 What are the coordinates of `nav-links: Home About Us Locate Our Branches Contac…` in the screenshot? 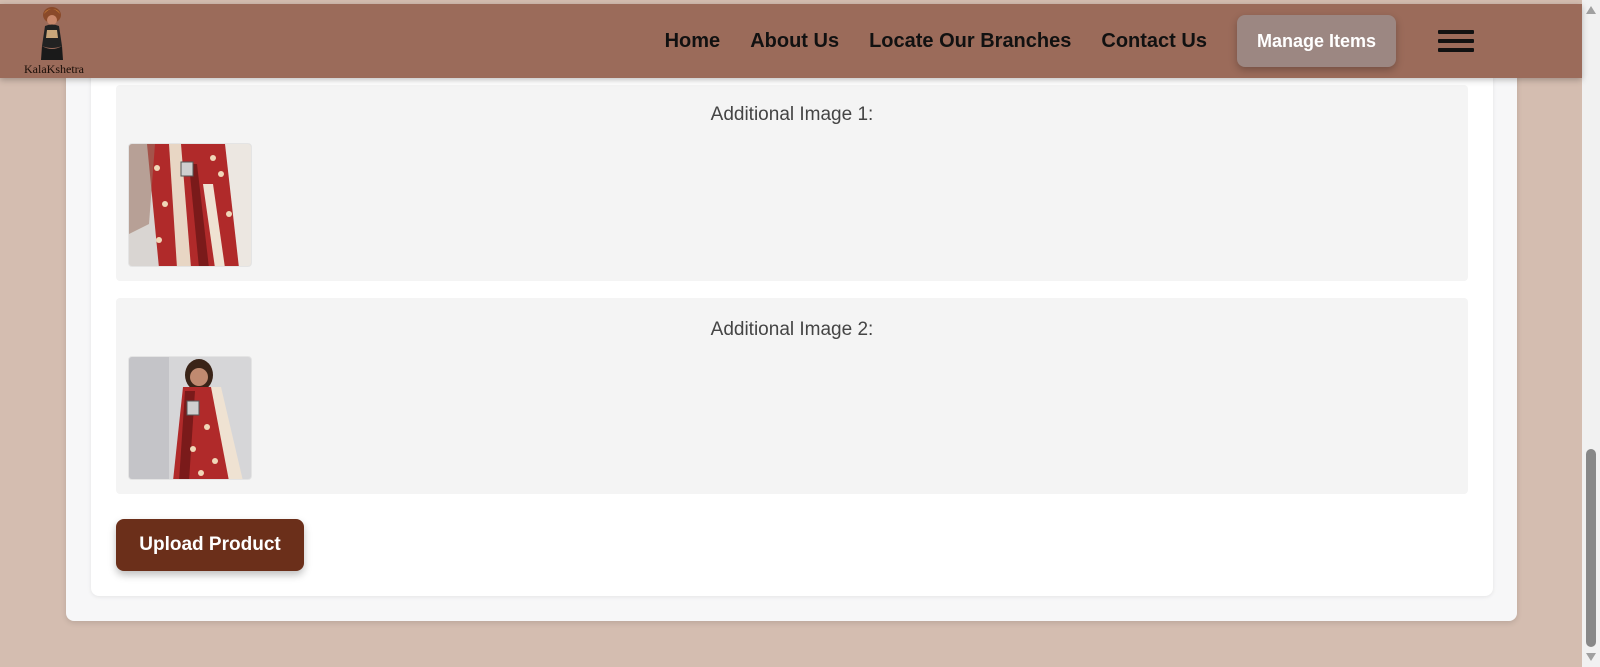 It's located at (1116, 41).